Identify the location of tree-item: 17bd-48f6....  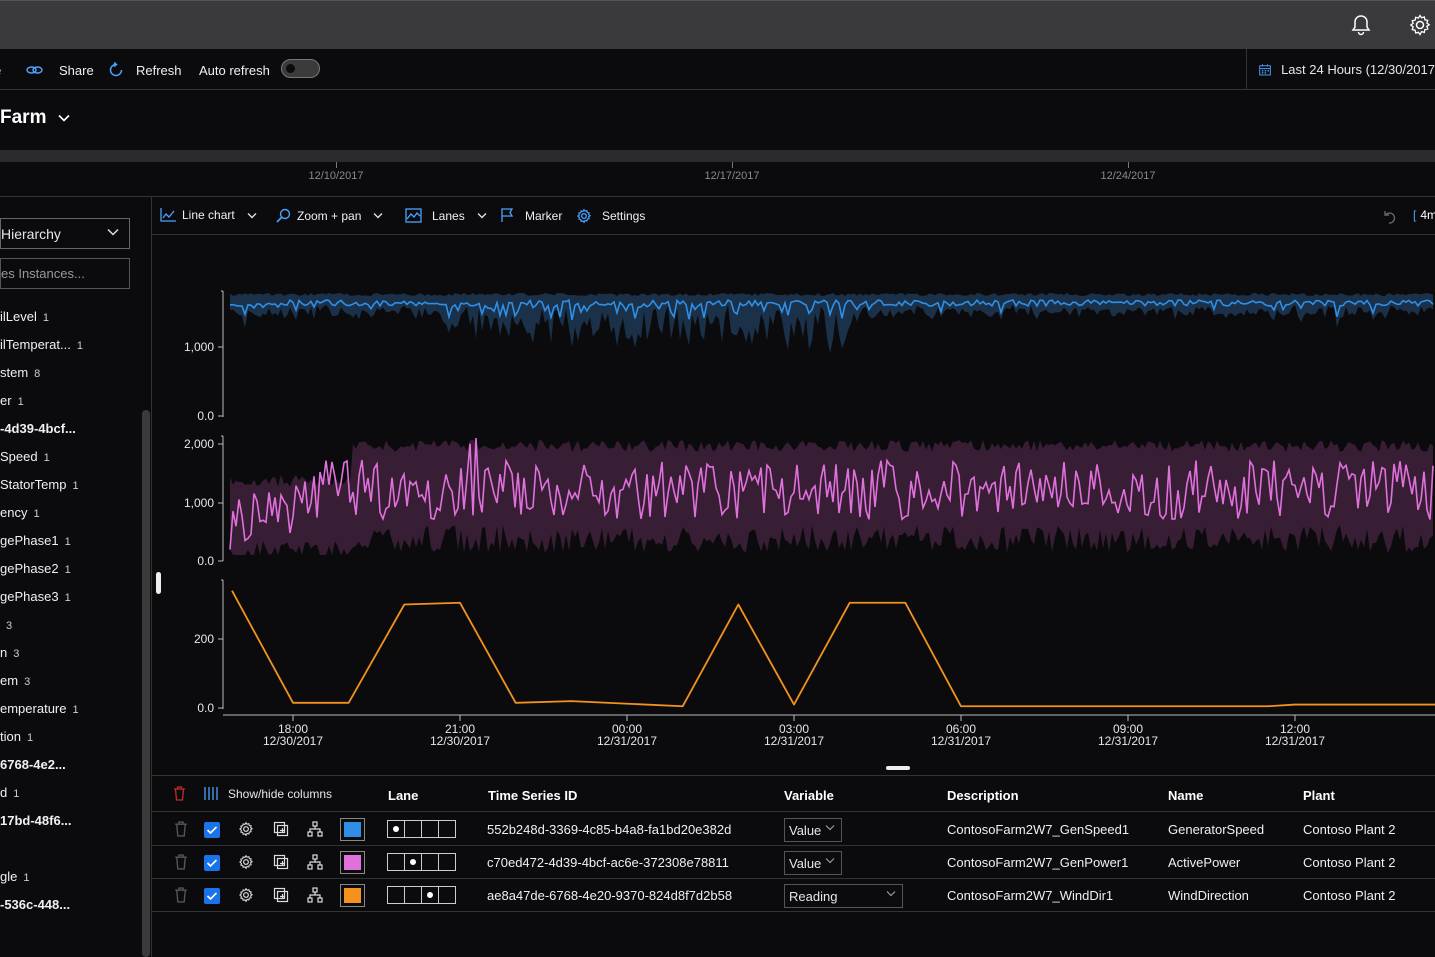
(36, 820).